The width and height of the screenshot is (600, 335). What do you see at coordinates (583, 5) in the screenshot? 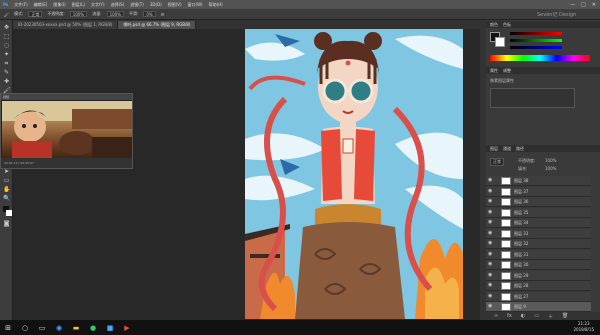
I see `maximize-icon: □` at bounding box center [583, 5].